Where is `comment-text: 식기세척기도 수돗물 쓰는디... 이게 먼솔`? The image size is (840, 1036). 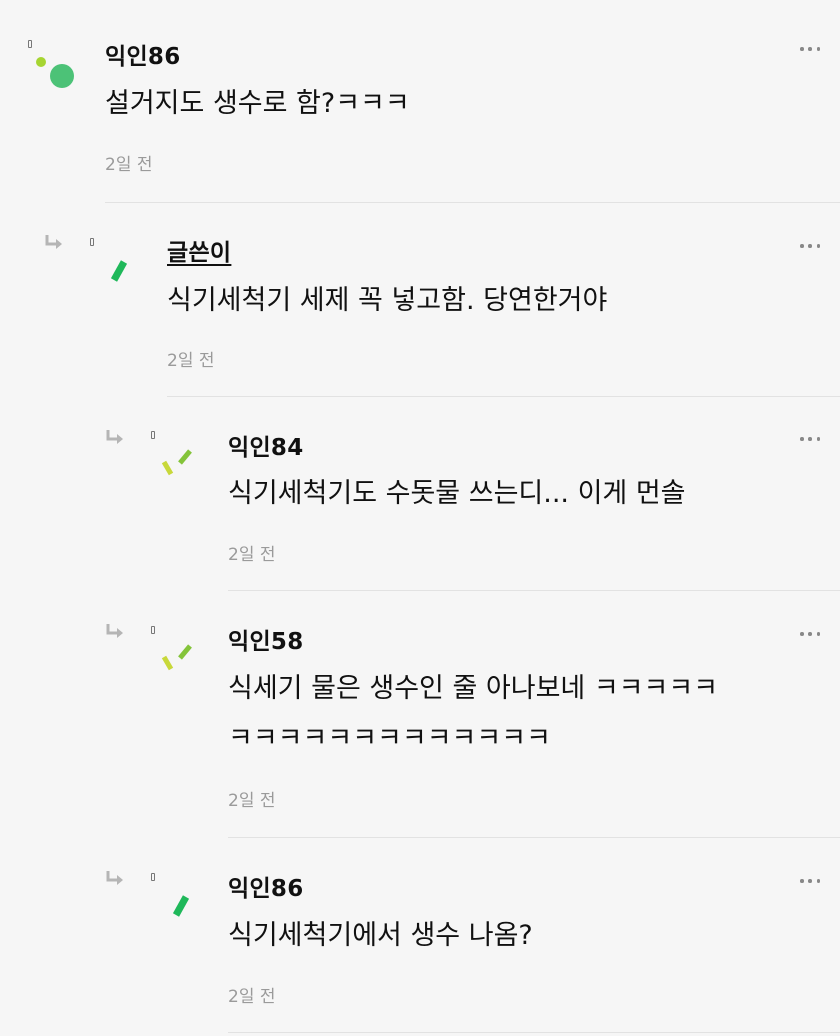 comment-text: 식기세척기도 수돗물 쓰는디... 이게 먼솔 is located at coordinates (457, 493).